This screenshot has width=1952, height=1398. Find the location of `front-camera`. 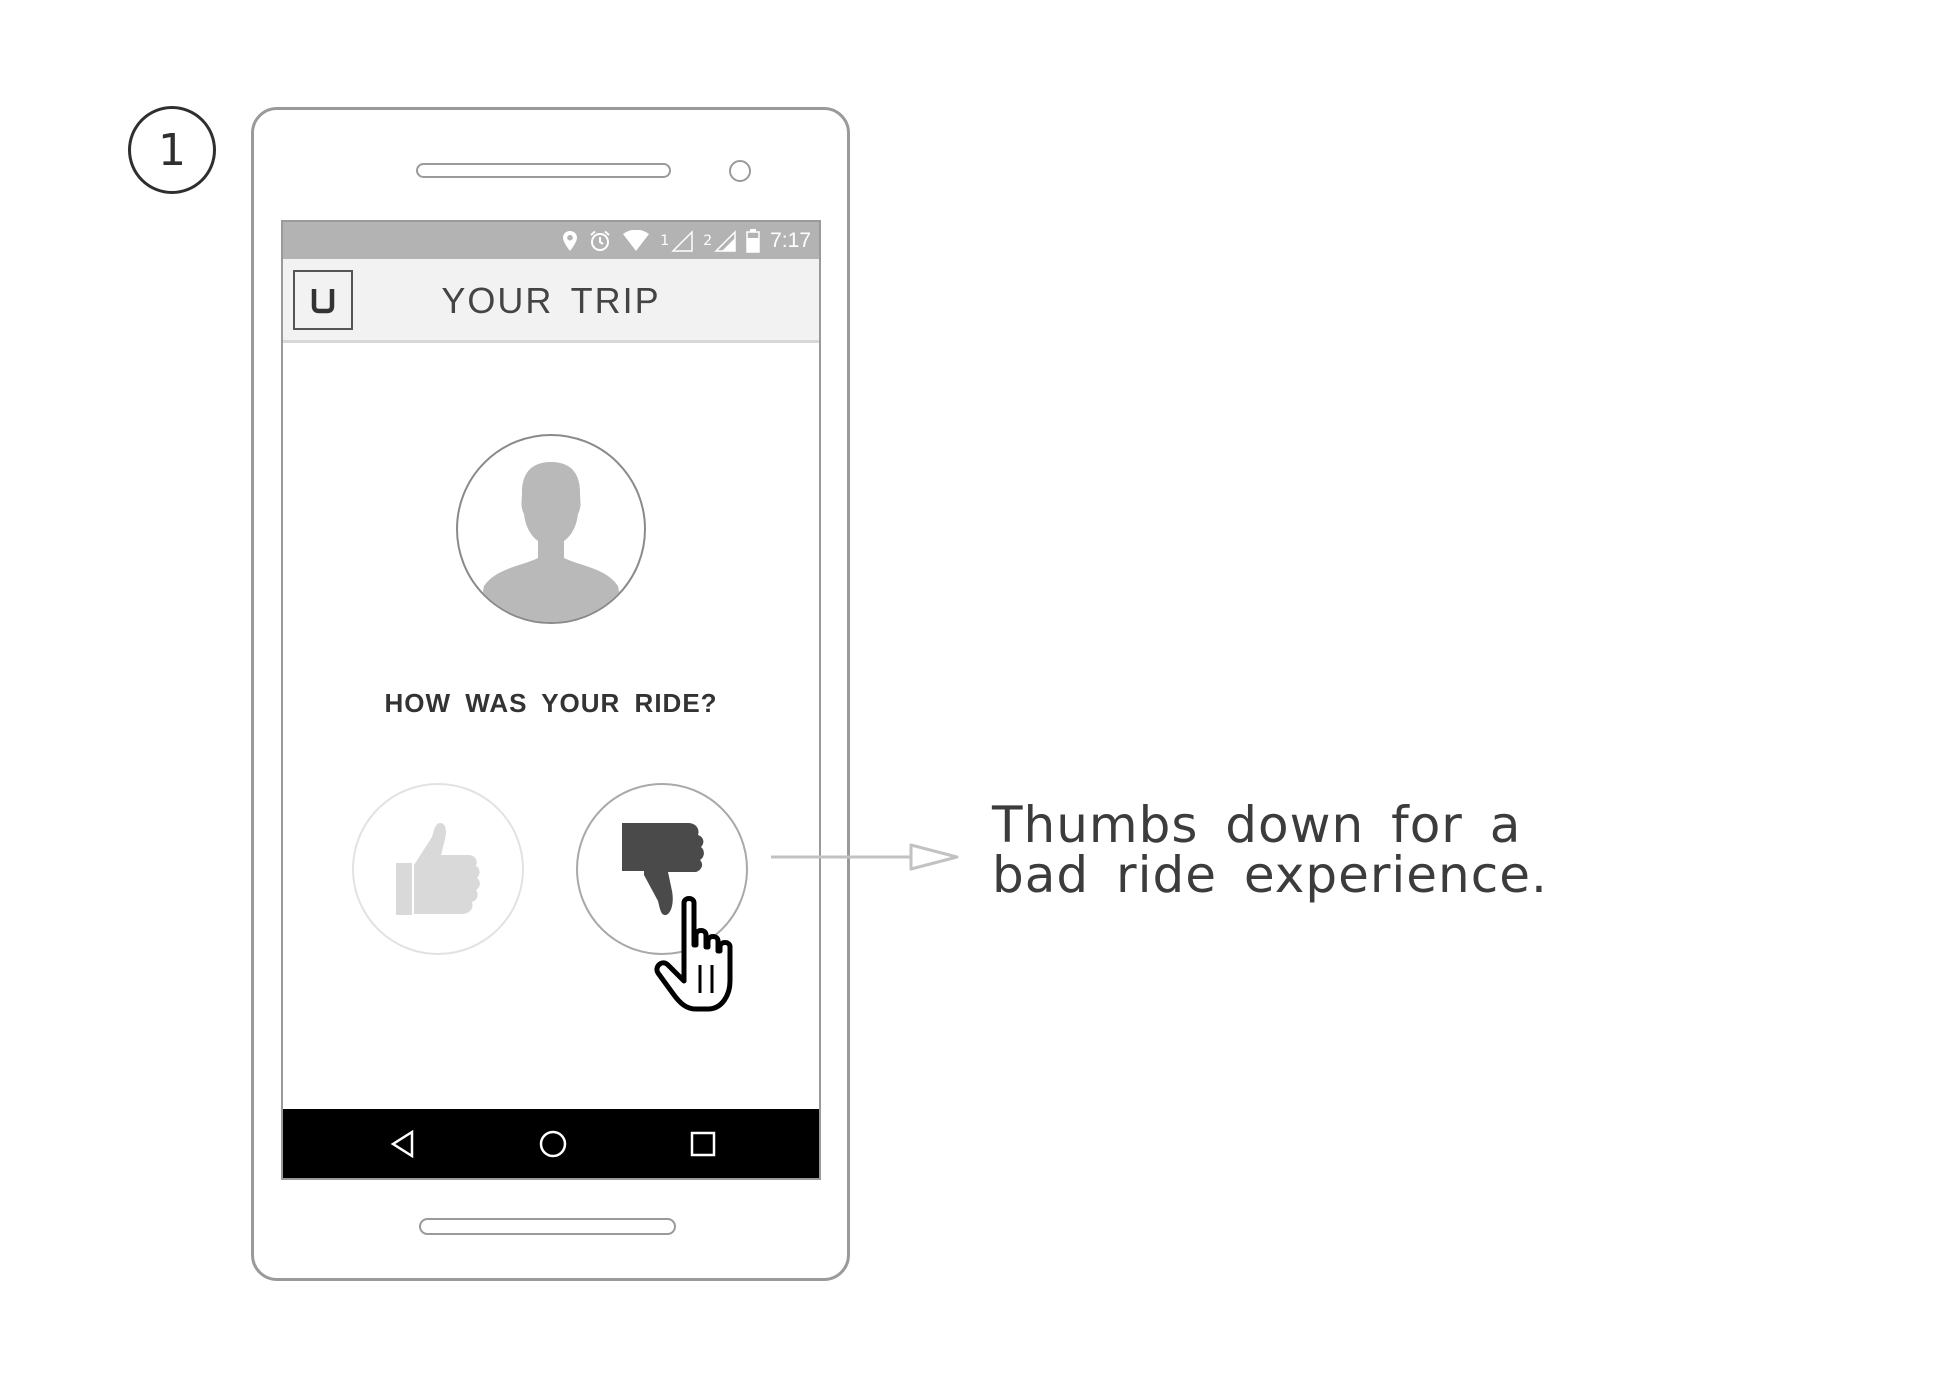

front-camera is located at coordinates (740, 171).